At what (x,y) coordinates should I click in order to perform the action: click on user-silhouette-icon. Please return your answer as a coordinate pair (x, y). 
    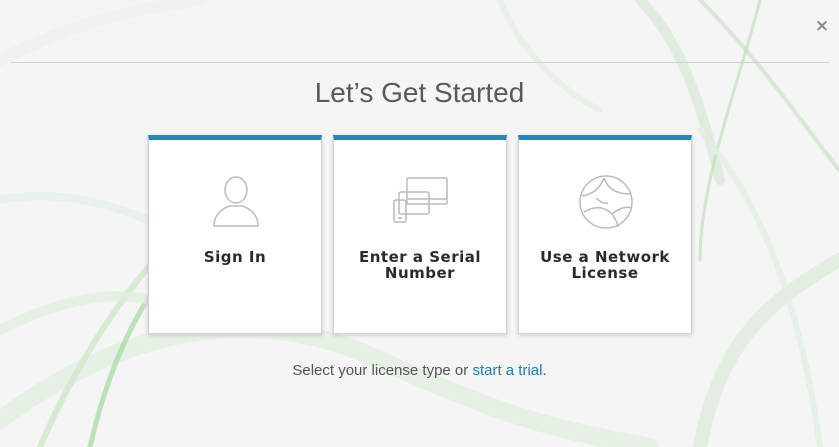
    Looking at the image, I should click on (236, 201).